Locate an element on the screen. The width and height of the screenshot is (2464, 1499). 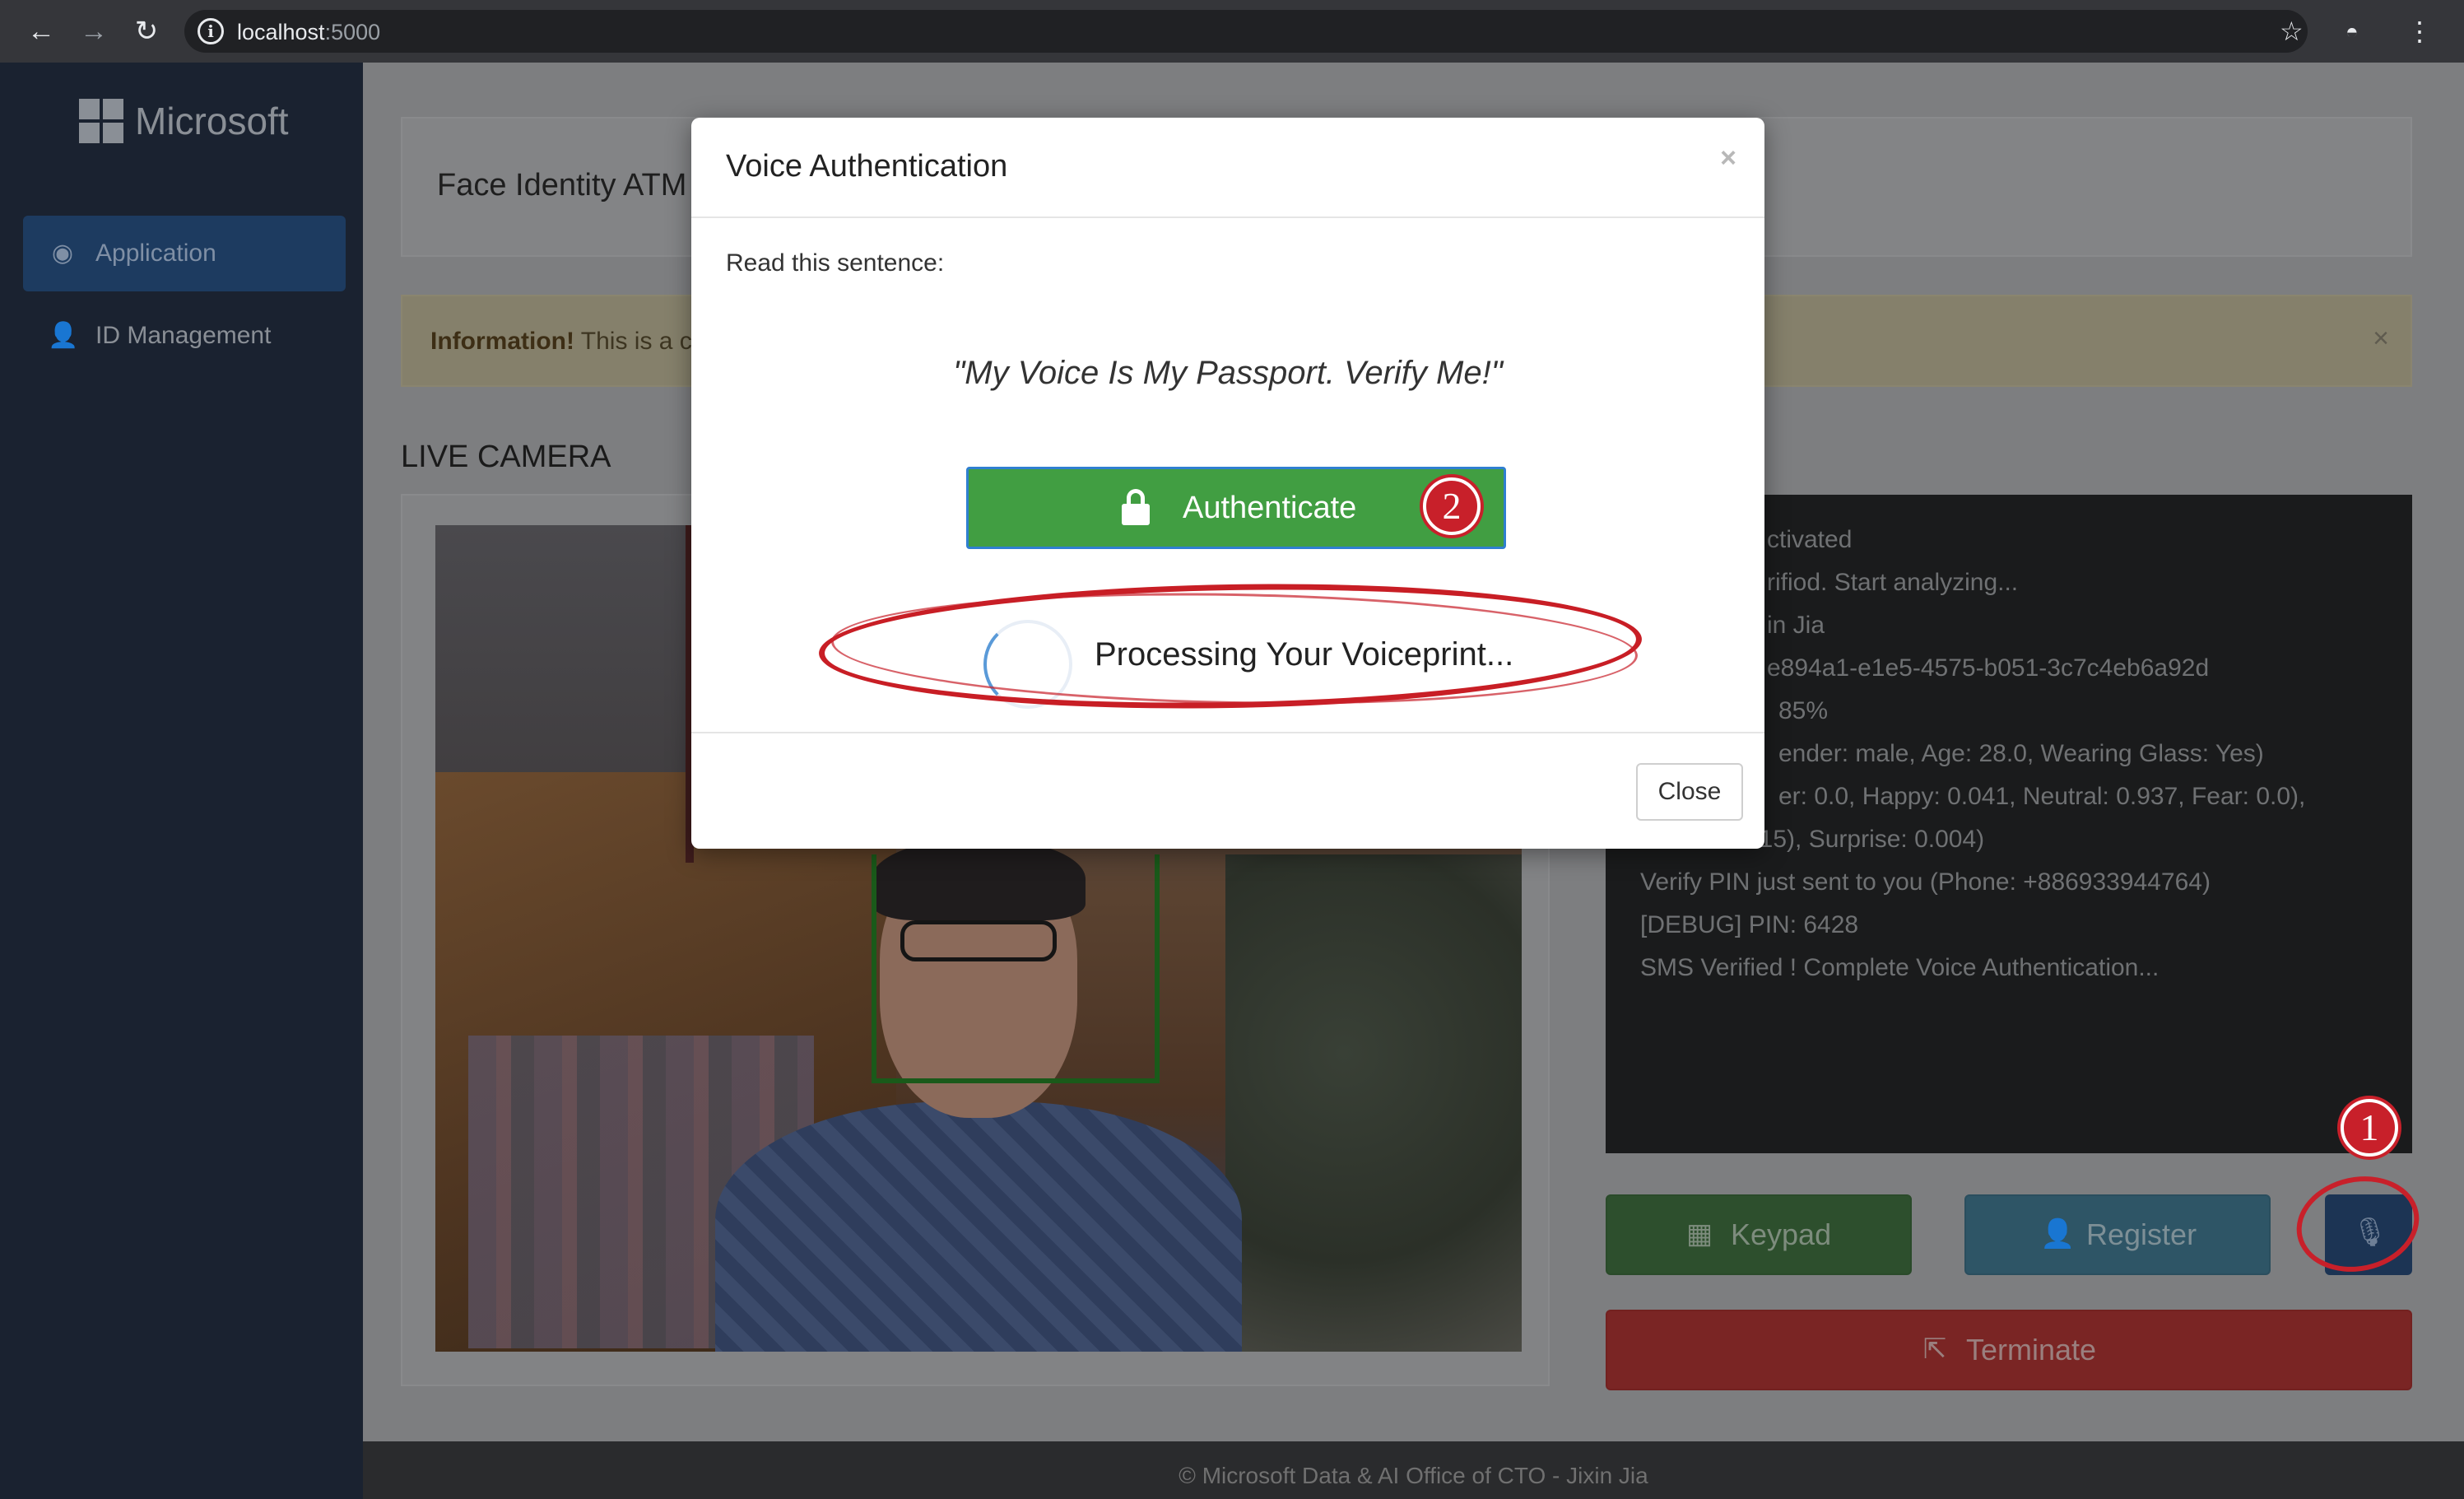
terminate-label: Terminate is located at coordinates (2031, 1349).